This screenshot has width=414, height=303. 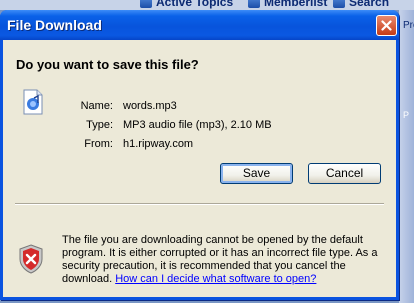 What do you see at coordinates (150, 106) in the screenshot?
I see `file-name-value: words.mp3` at bounding box center [150, 106].